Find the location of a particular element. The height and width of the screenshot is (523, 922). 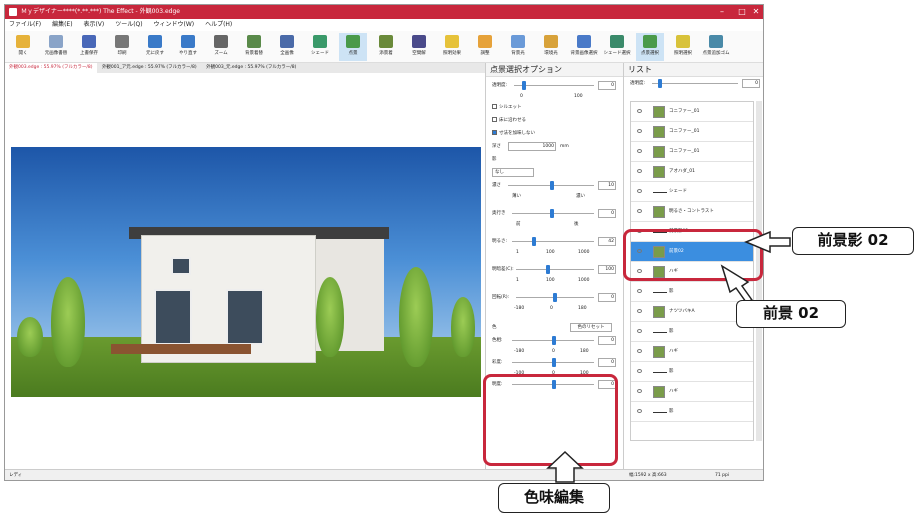

callout-foreground: 前景 02 is located at coordinates (791, 314).